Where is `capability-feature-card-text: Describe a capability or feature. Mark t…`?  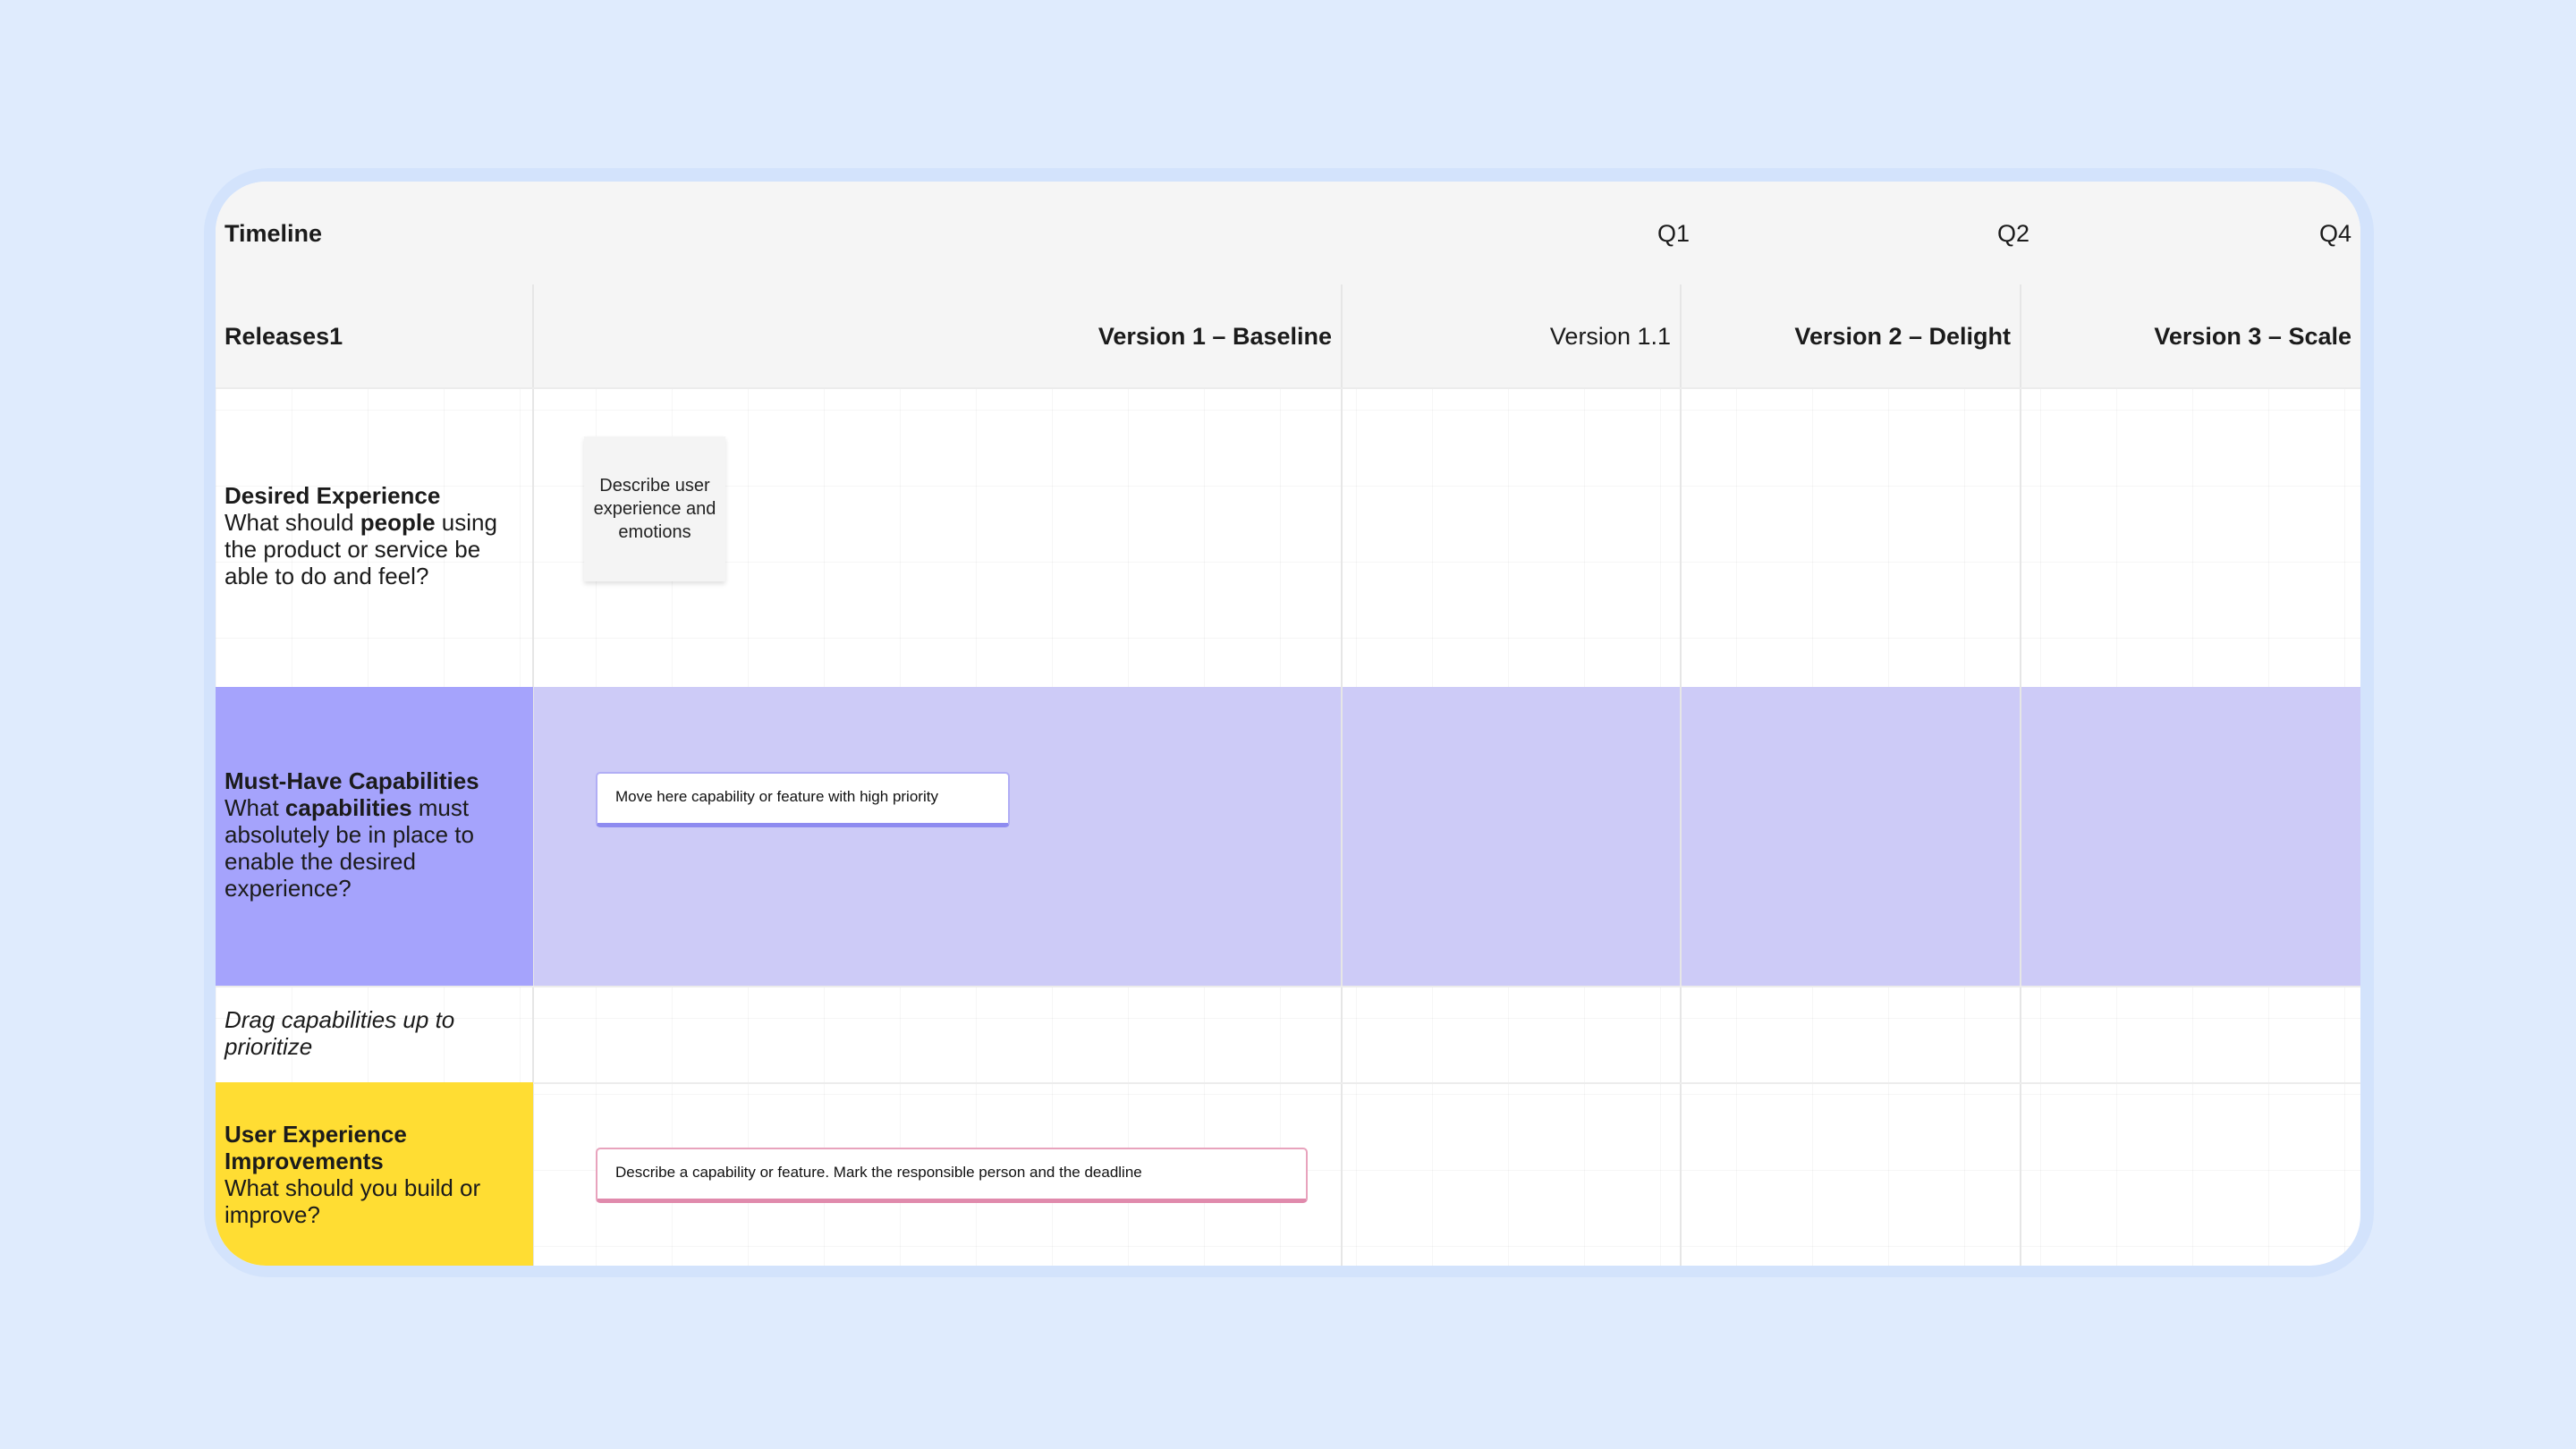 capability-feature-card-text: Describe a capability or feature. Mark t… is located at coordinates (878, 1172).